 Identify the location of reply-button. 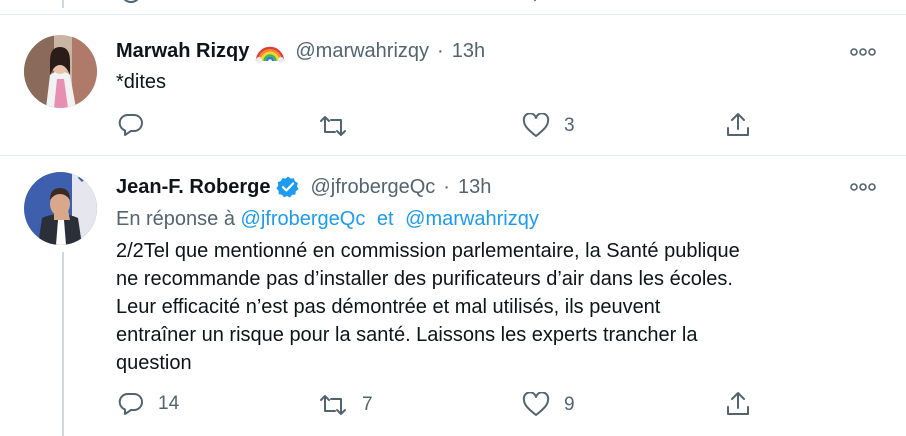
(138, 125).